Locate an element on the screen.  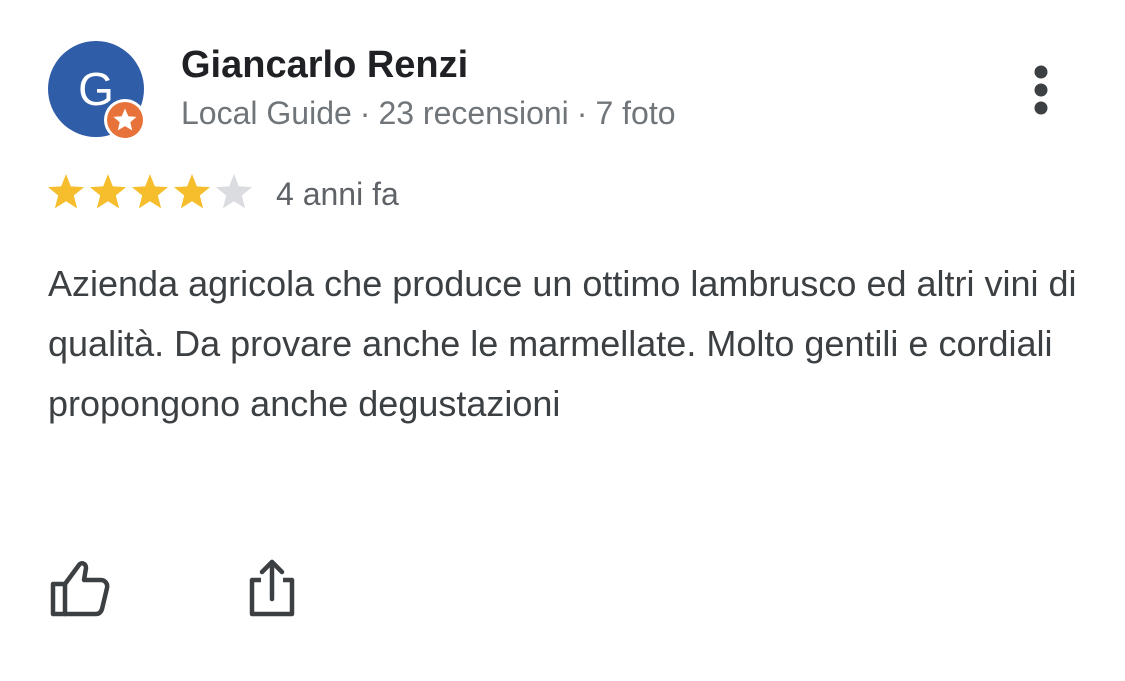
more-vert-icon is located at coordinates (1041, 90).